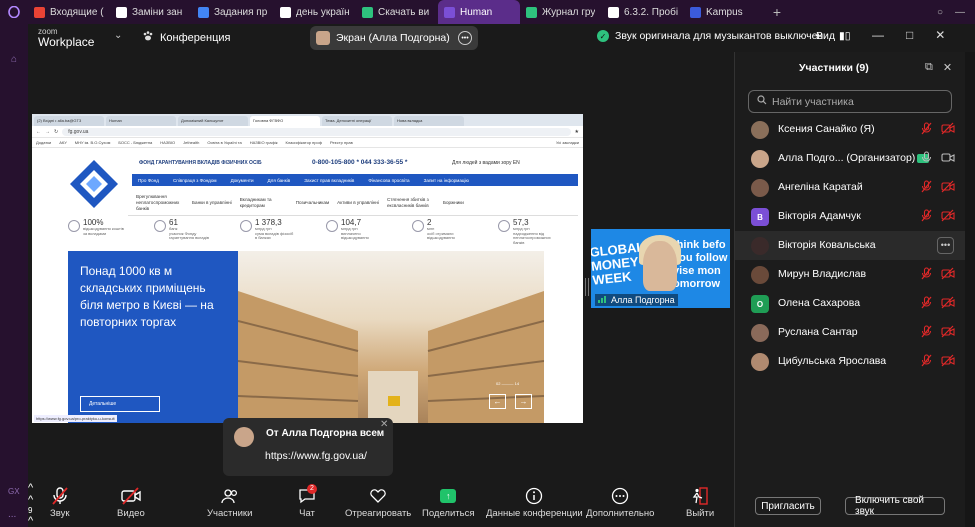 The height and width of the screenshot is (527, 975). Describe the element at coordinates (230, 496) in the screenshot. I see `participants-icon` at that location.